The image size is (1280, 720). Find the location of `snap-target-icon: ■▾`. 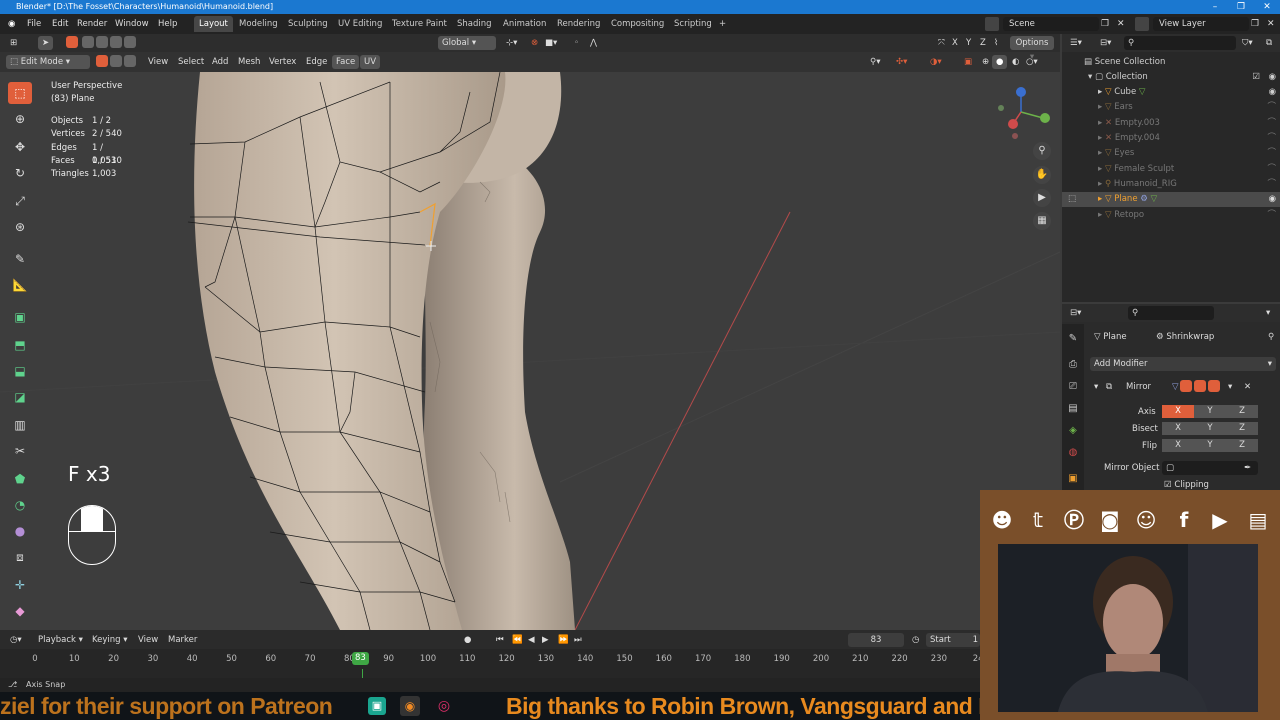

snap-target-icon: ■▾ is located at coordinates (551, 43).